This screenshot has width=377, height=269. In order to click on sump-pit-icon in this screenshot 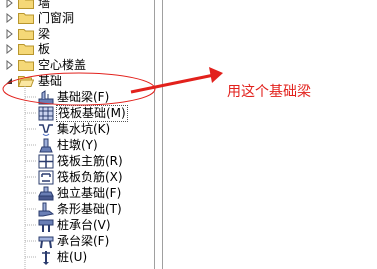, I will do `click(46, 130)`.